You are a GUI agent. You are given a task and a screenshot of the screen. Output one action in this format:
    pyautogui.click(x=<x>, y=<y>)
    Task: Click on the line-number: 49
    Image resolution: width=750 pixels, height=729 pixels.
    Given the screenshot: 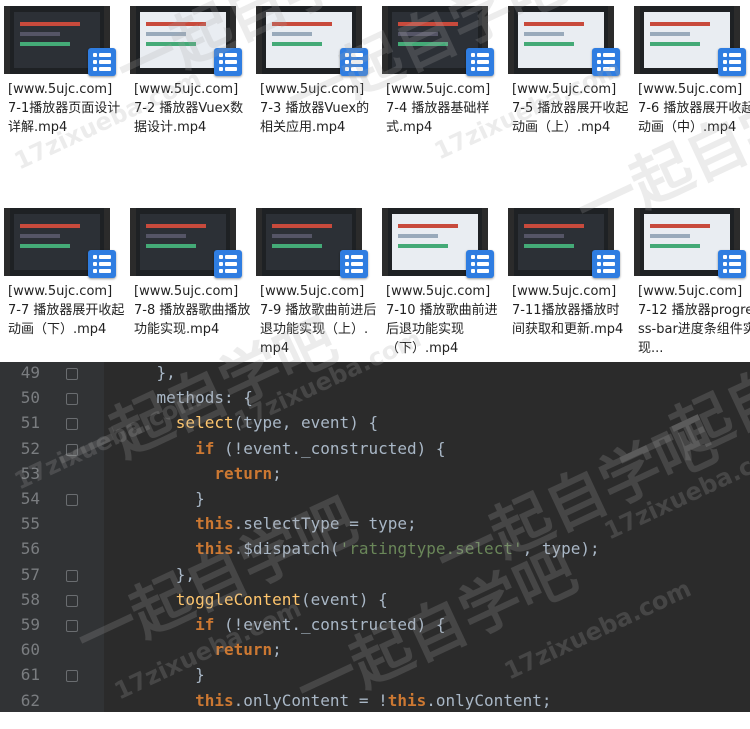 What is the action you would take?
    pyautogui.click(x=30, y=372)
    